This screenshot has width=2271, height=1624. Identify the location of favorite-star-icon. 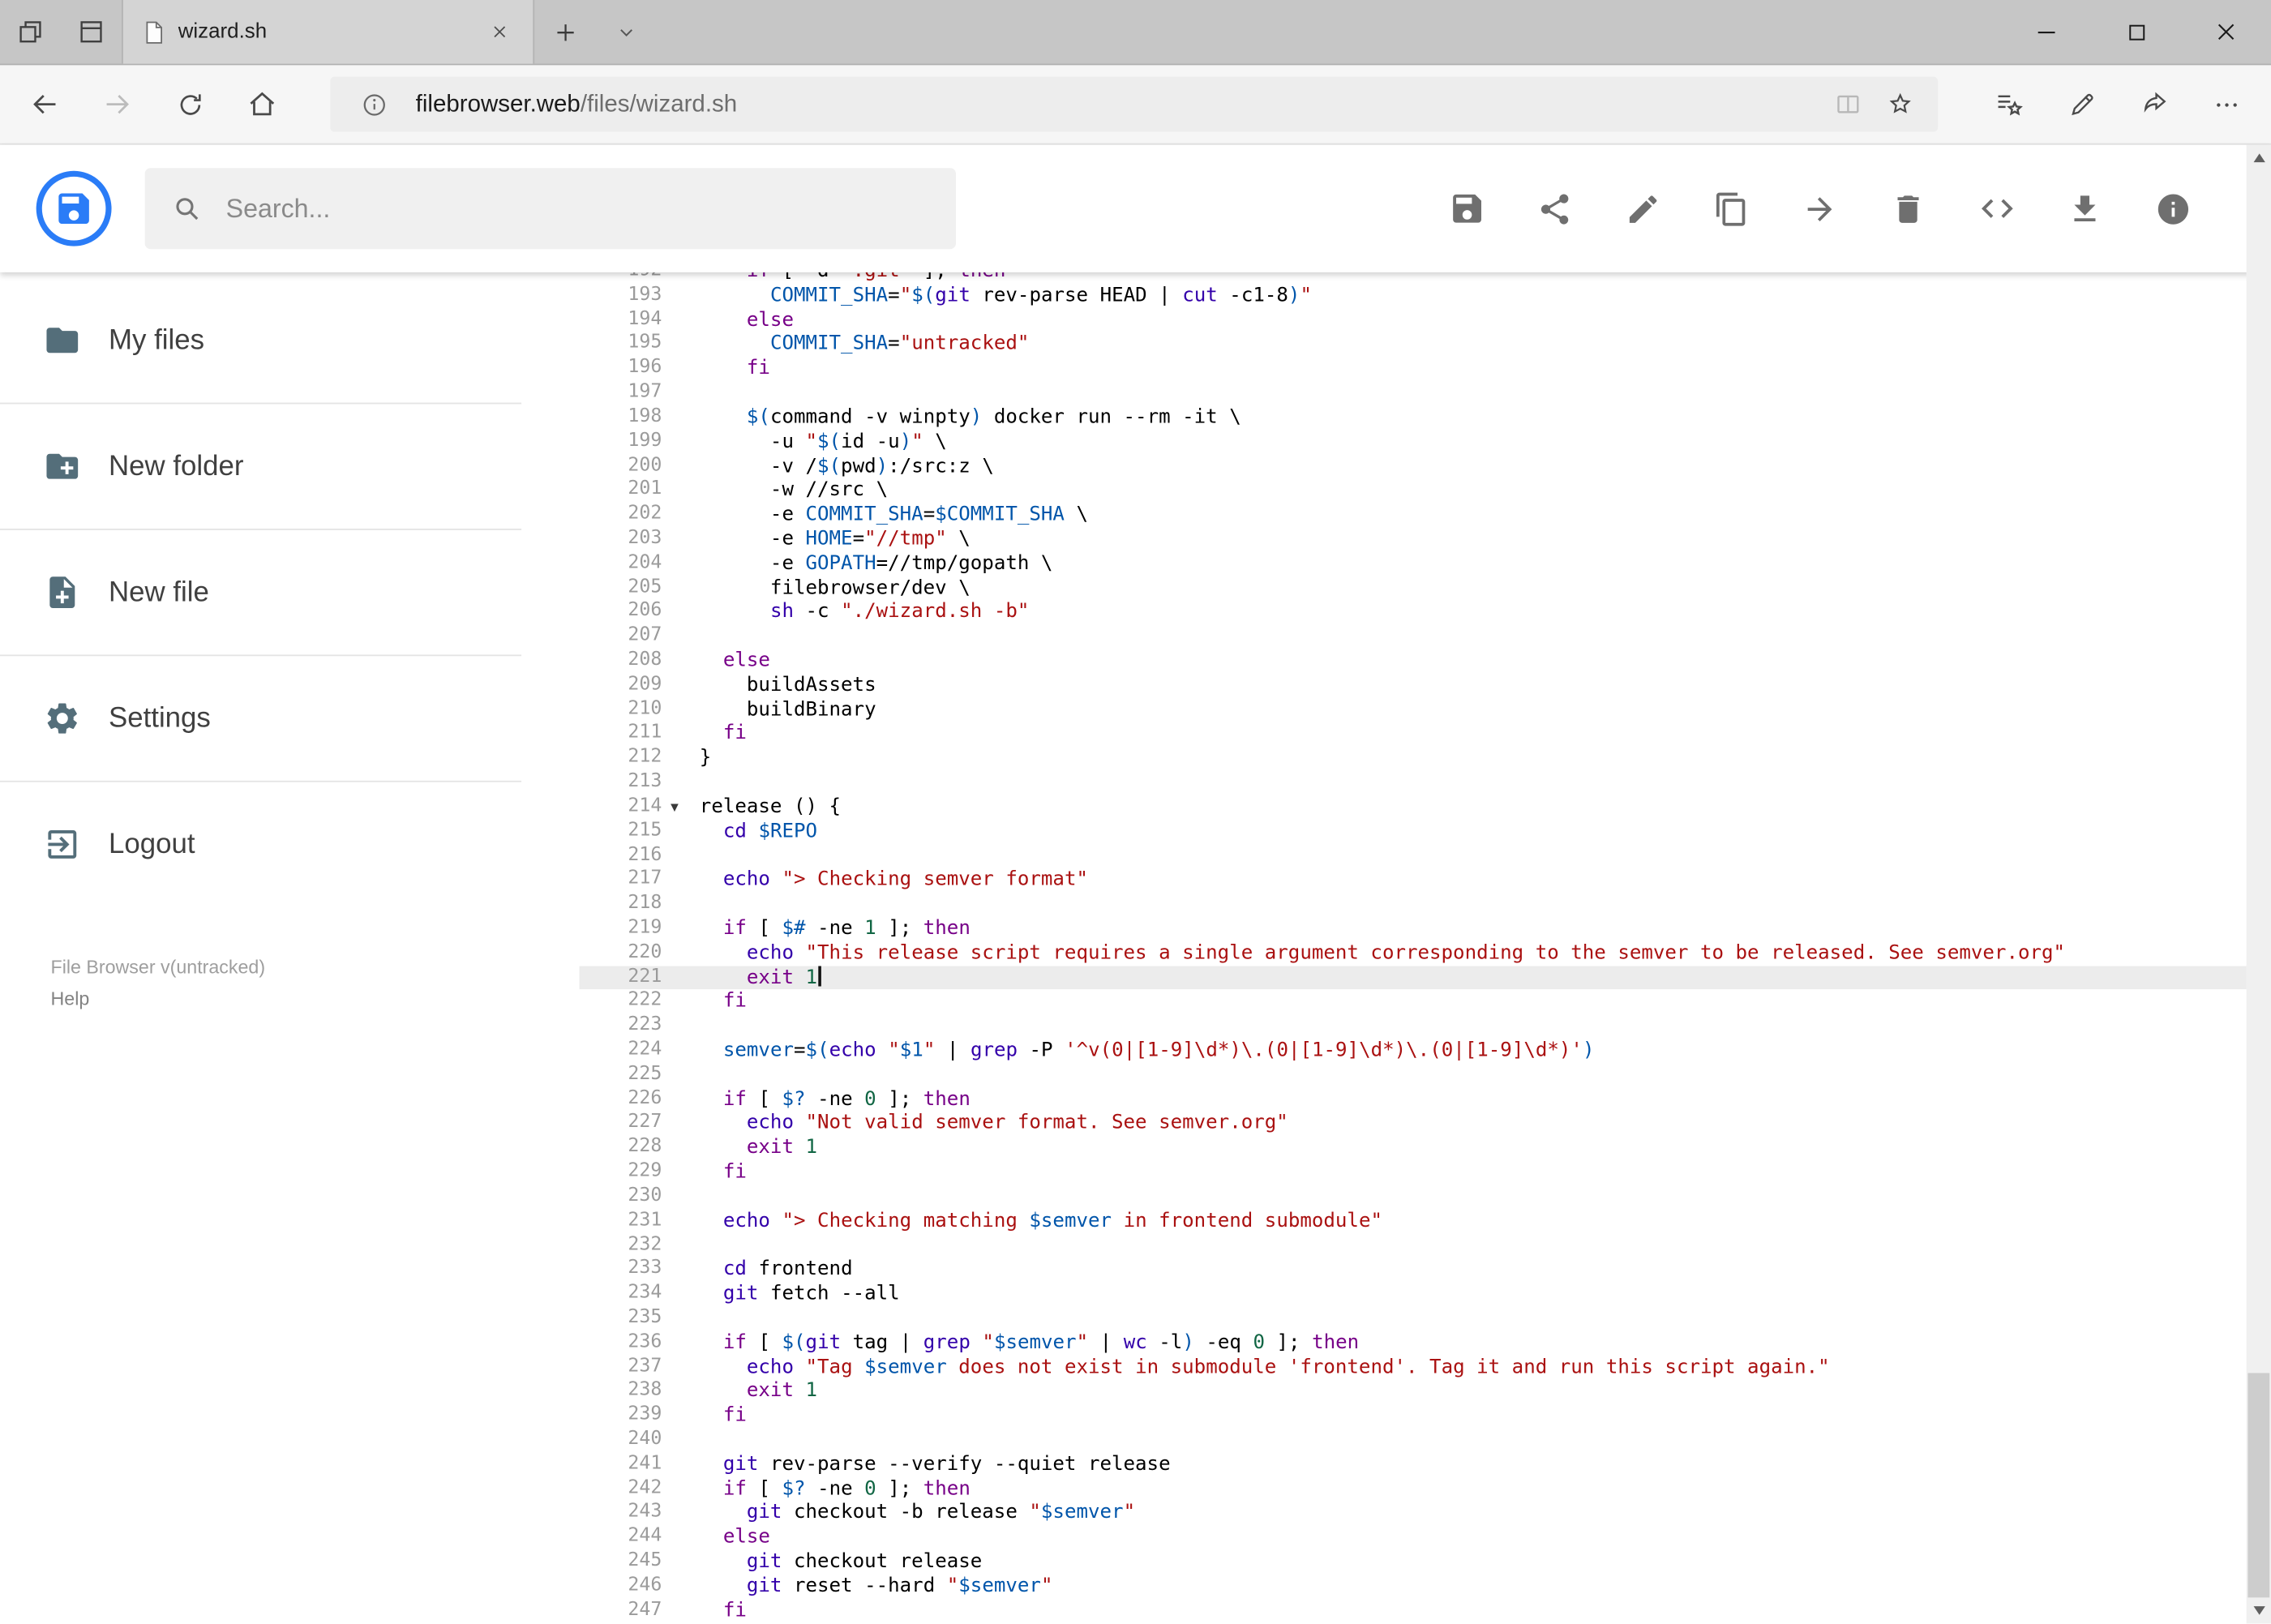
(1900, 104).